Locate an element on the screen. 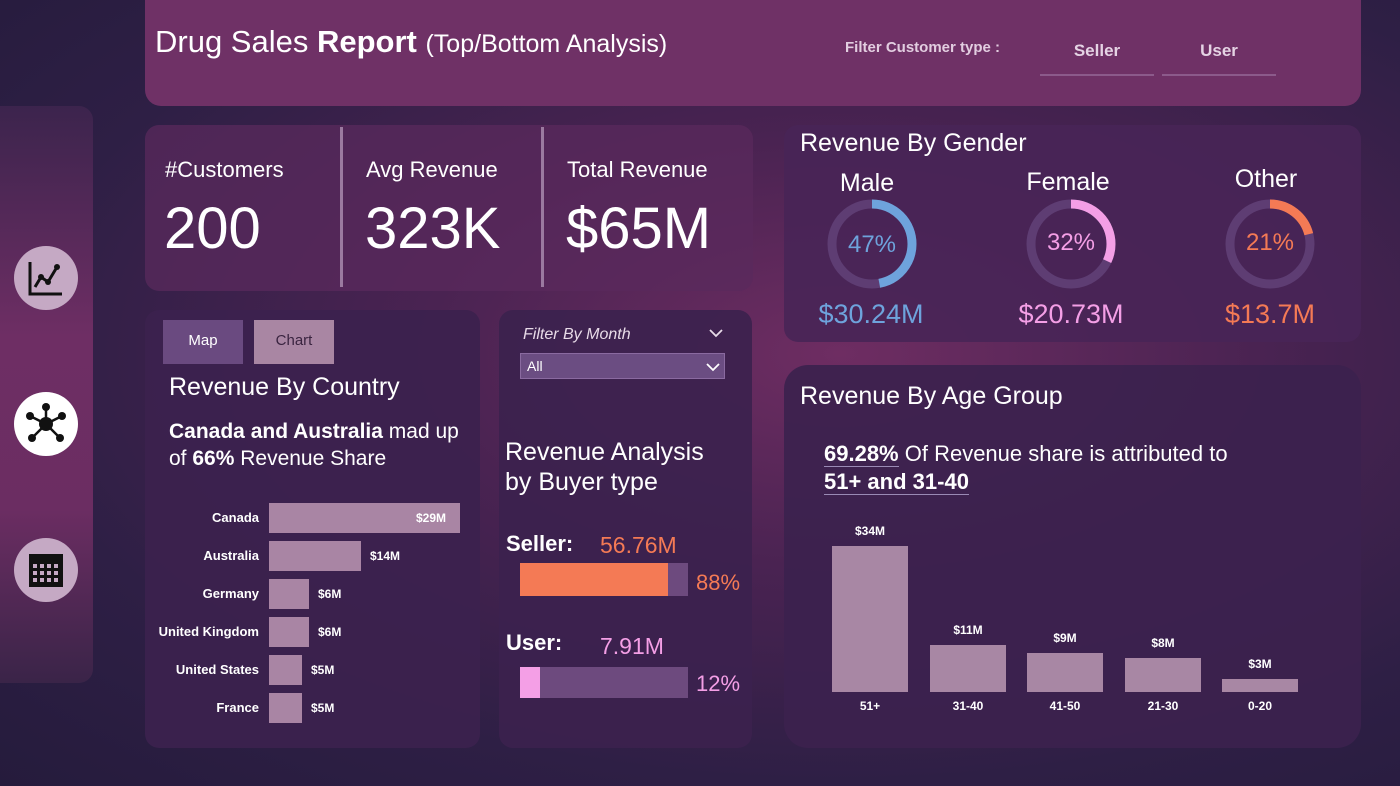  month-select: All is located at coordinates (622, 366).